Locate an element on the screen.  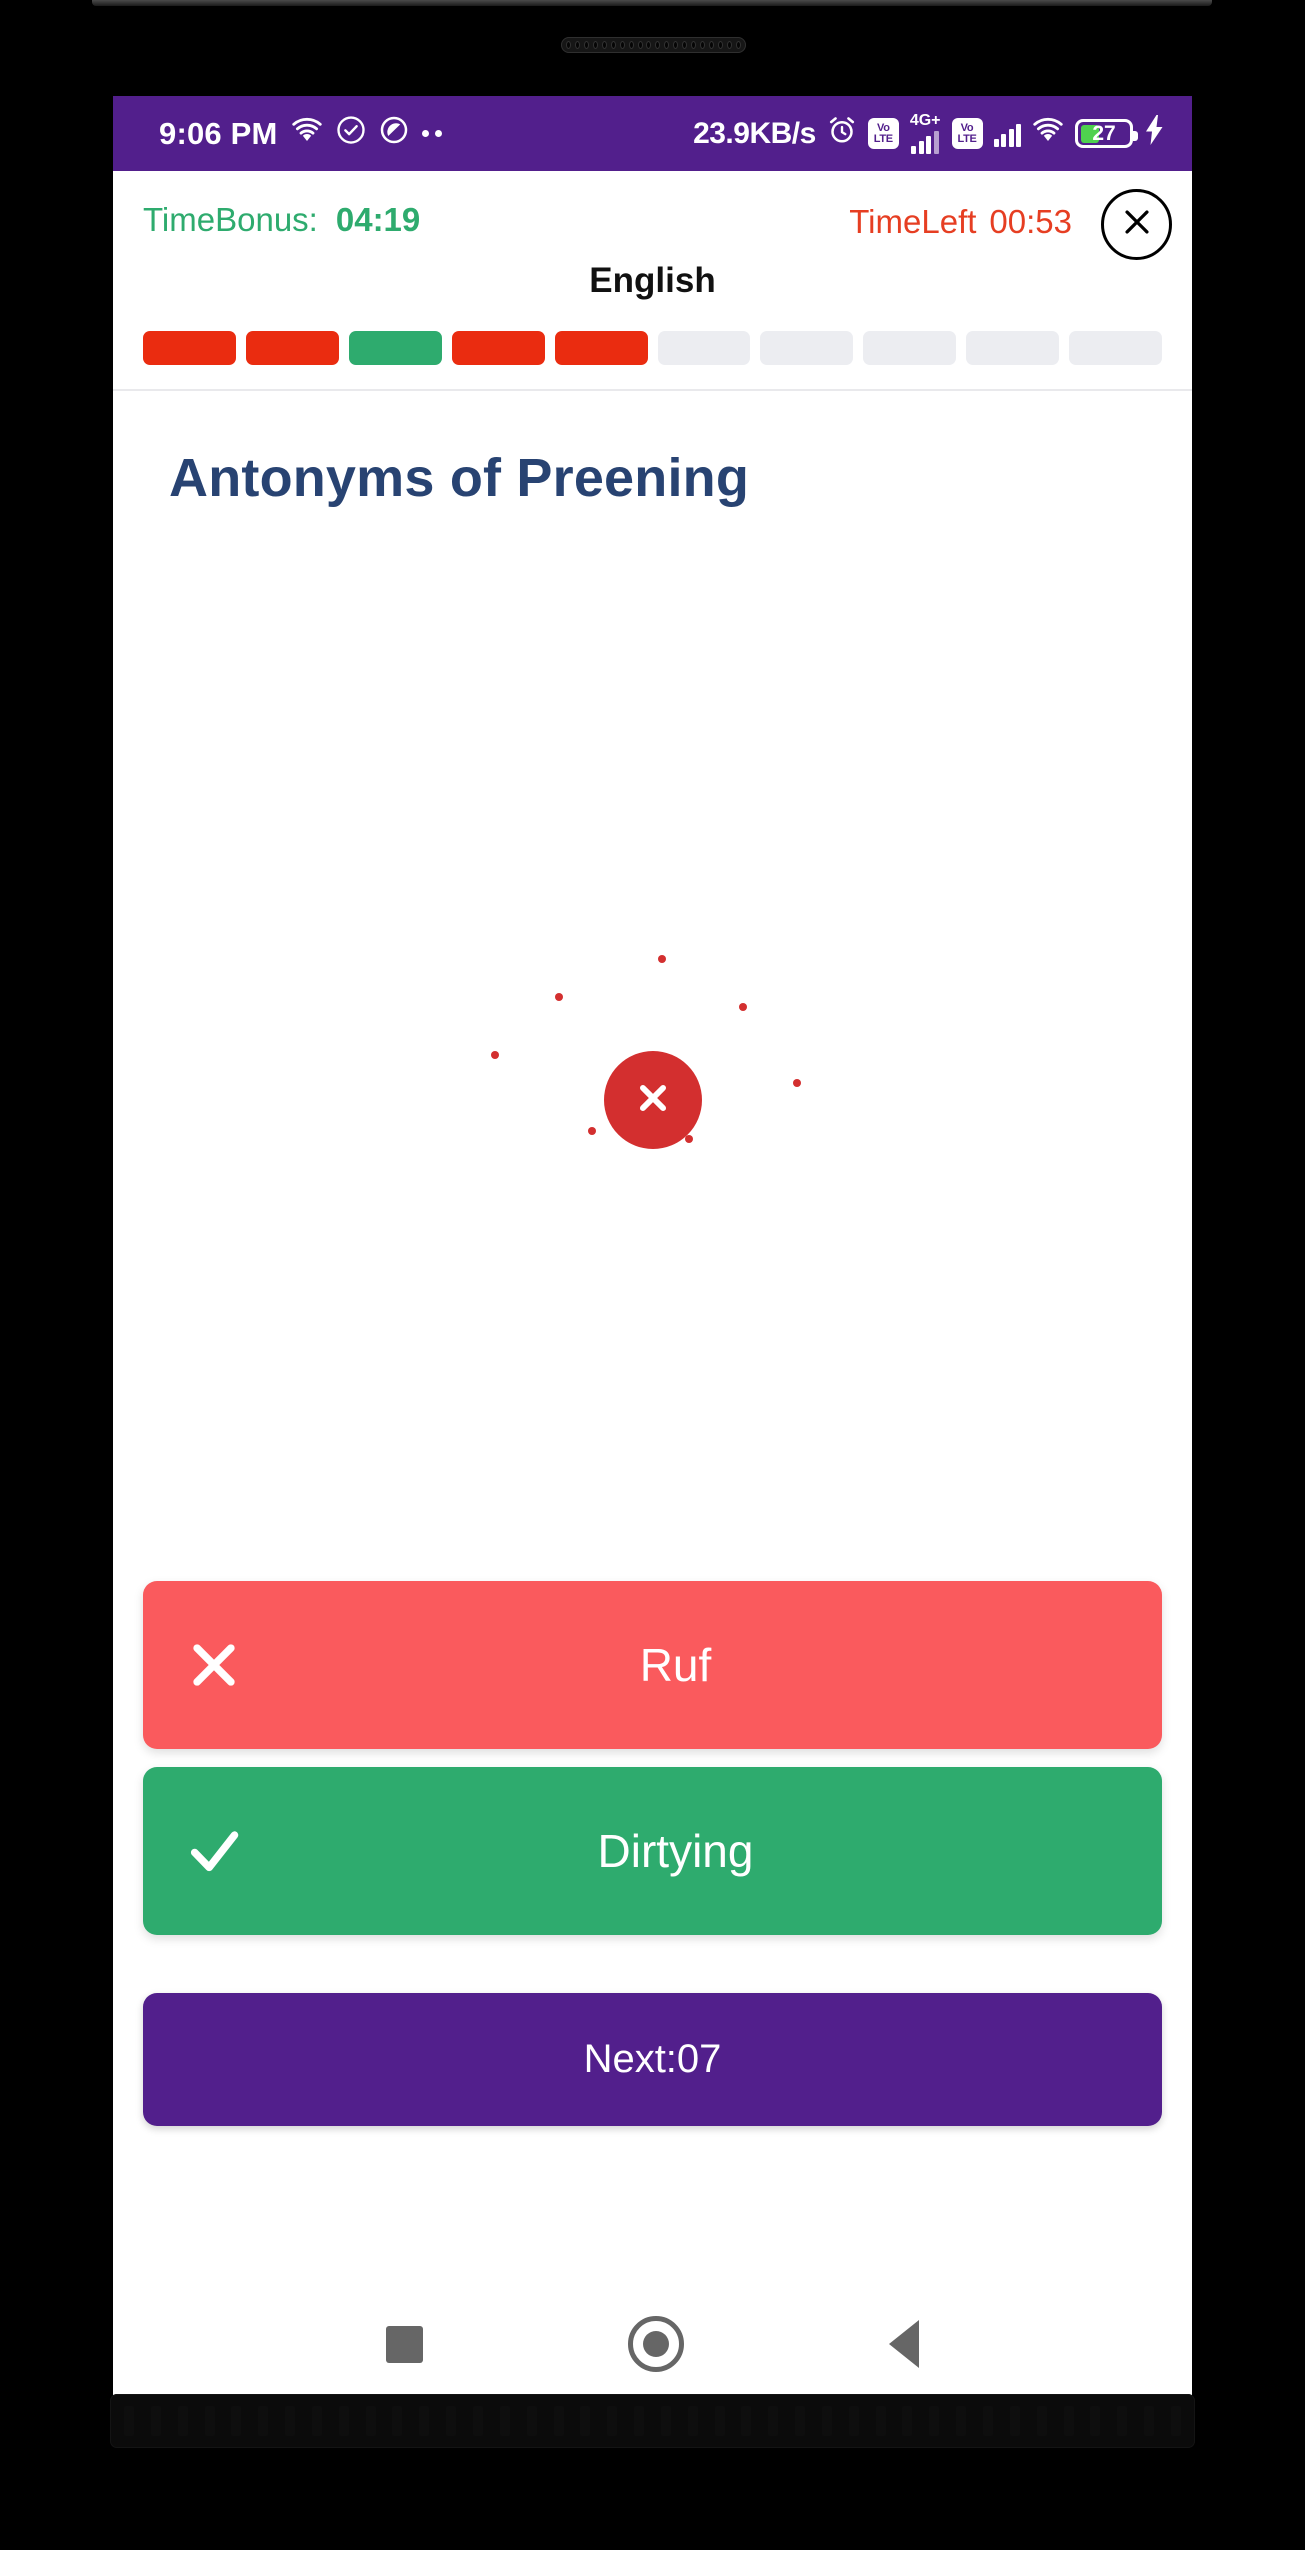
home-circle-icon is located at coordinates (655, 2344).